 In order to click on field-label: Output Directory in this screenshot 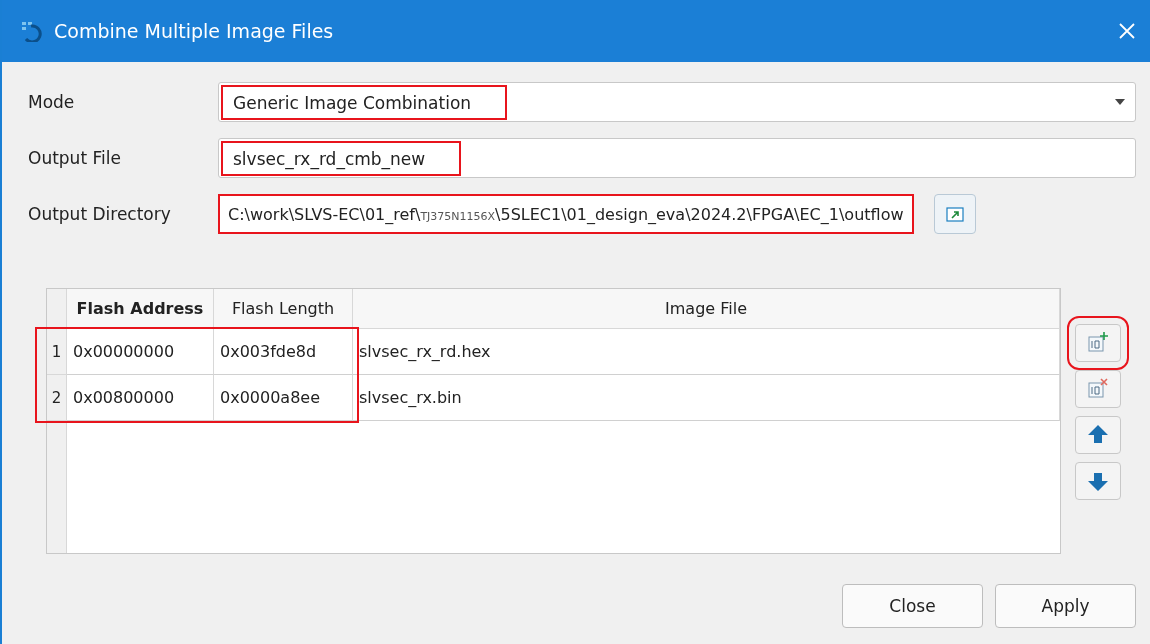, I will do `click(100, 214)`.